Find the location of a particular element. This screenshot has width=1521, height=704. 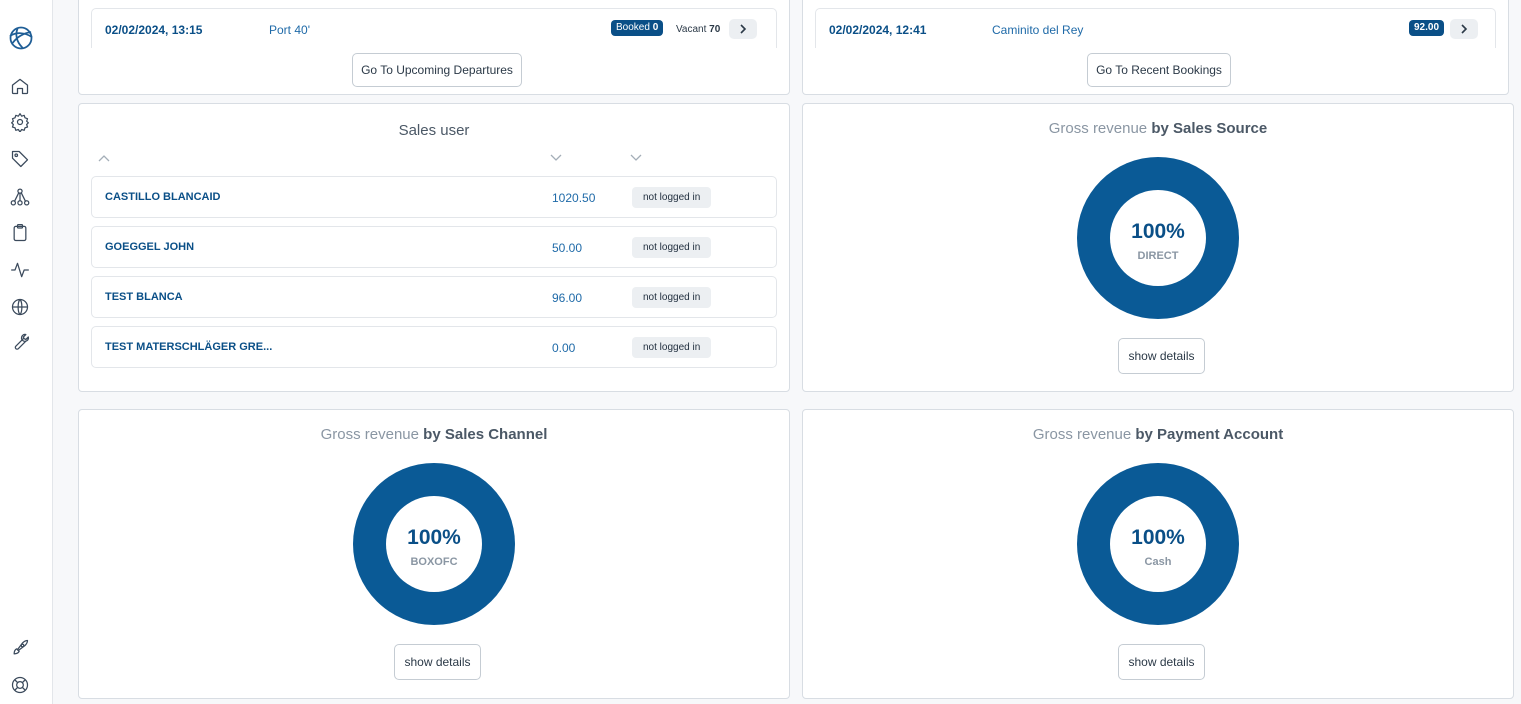

sort-status-chevron-down-icon is located at coordinates (636, 155).